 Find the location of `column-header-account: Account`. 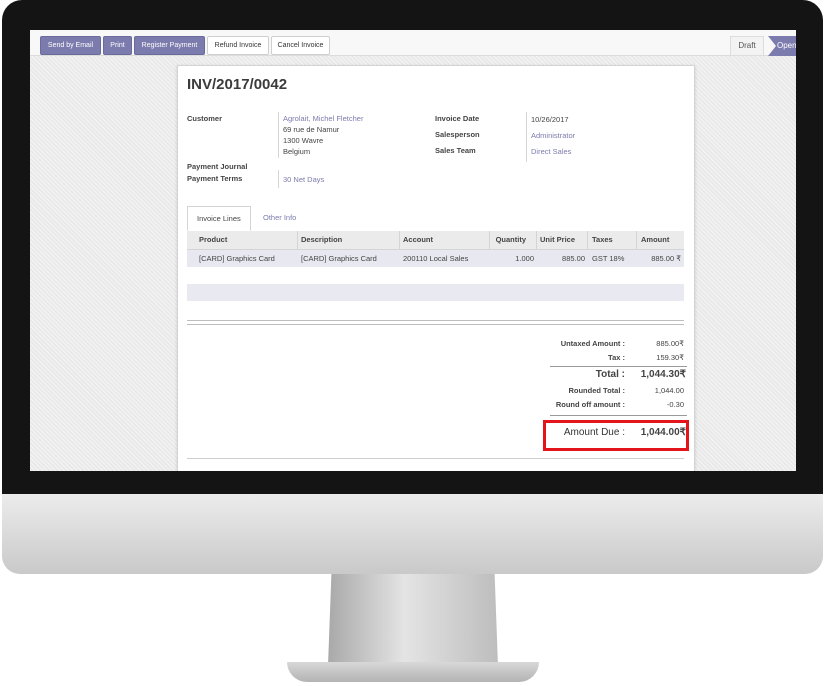

column-header-account: Account is located at coordinates (418, 240).